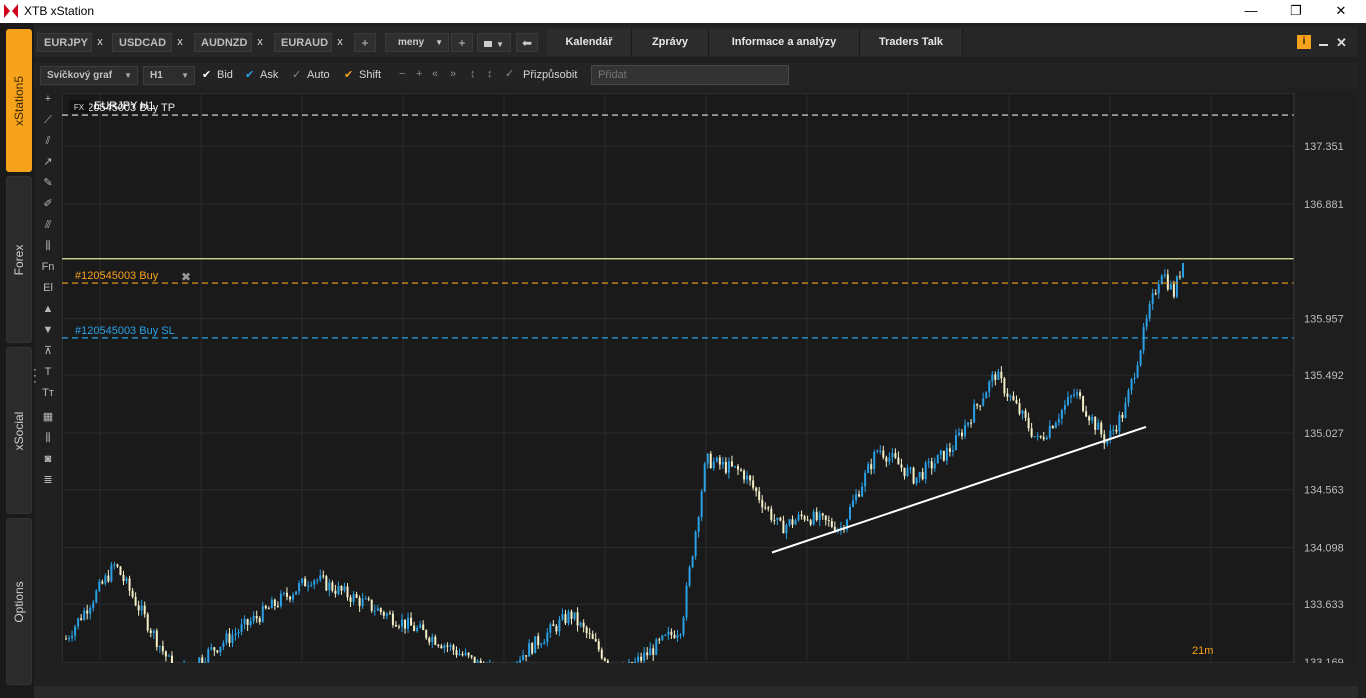 This screenshot has width=1366, height=698. What do you see at coordinates (417, 42) in the screenshot?
I see `group-select: meny ▼` at bounding box center [417, 42].